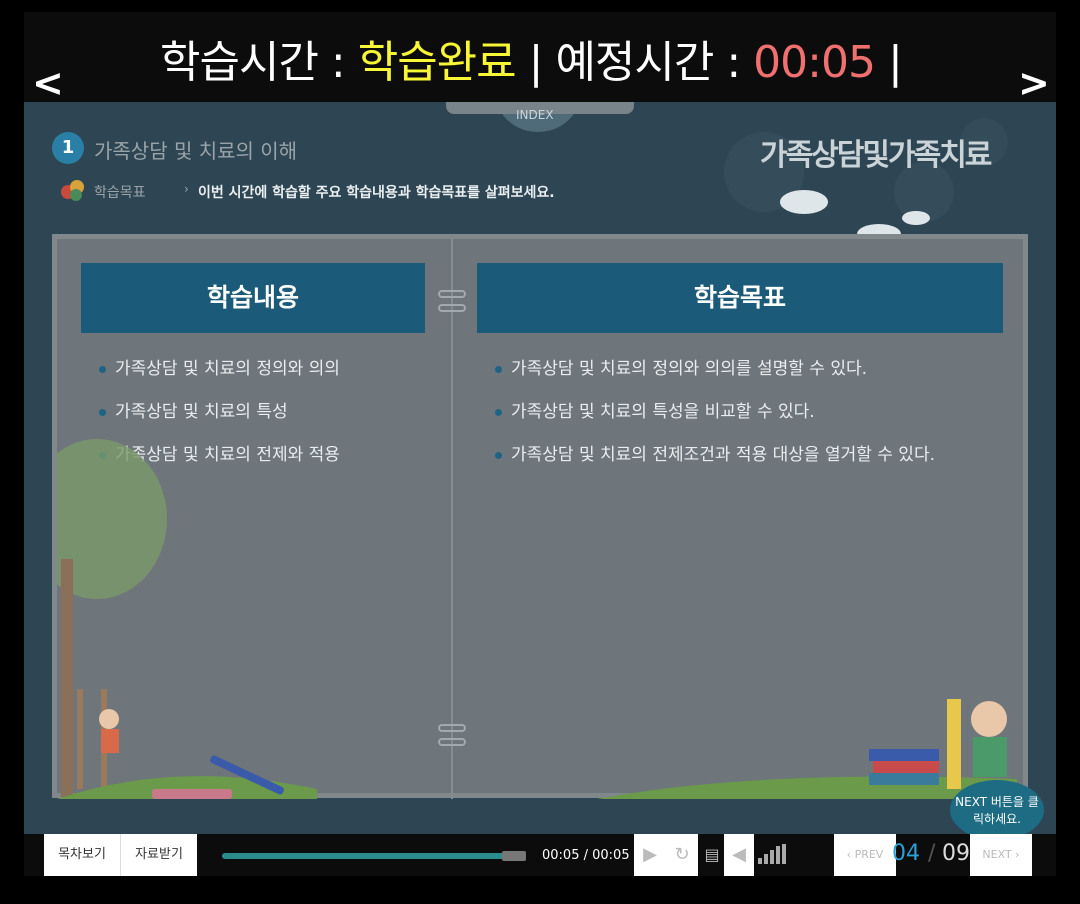  Describe the element at coordinates (956, 853) in the screenshot. I see `page-total: 09` at that location.